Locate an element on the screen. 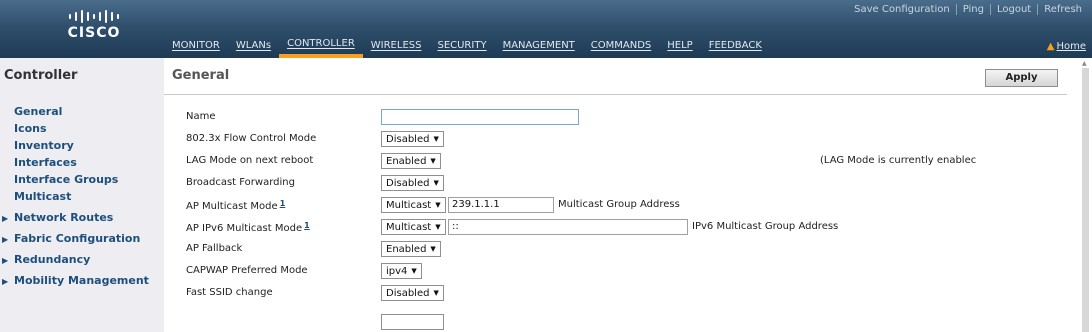 This screenshot has height=332, width=1092. fast-ssid-label: Fast SSID change is located at coordinates (229, 292).